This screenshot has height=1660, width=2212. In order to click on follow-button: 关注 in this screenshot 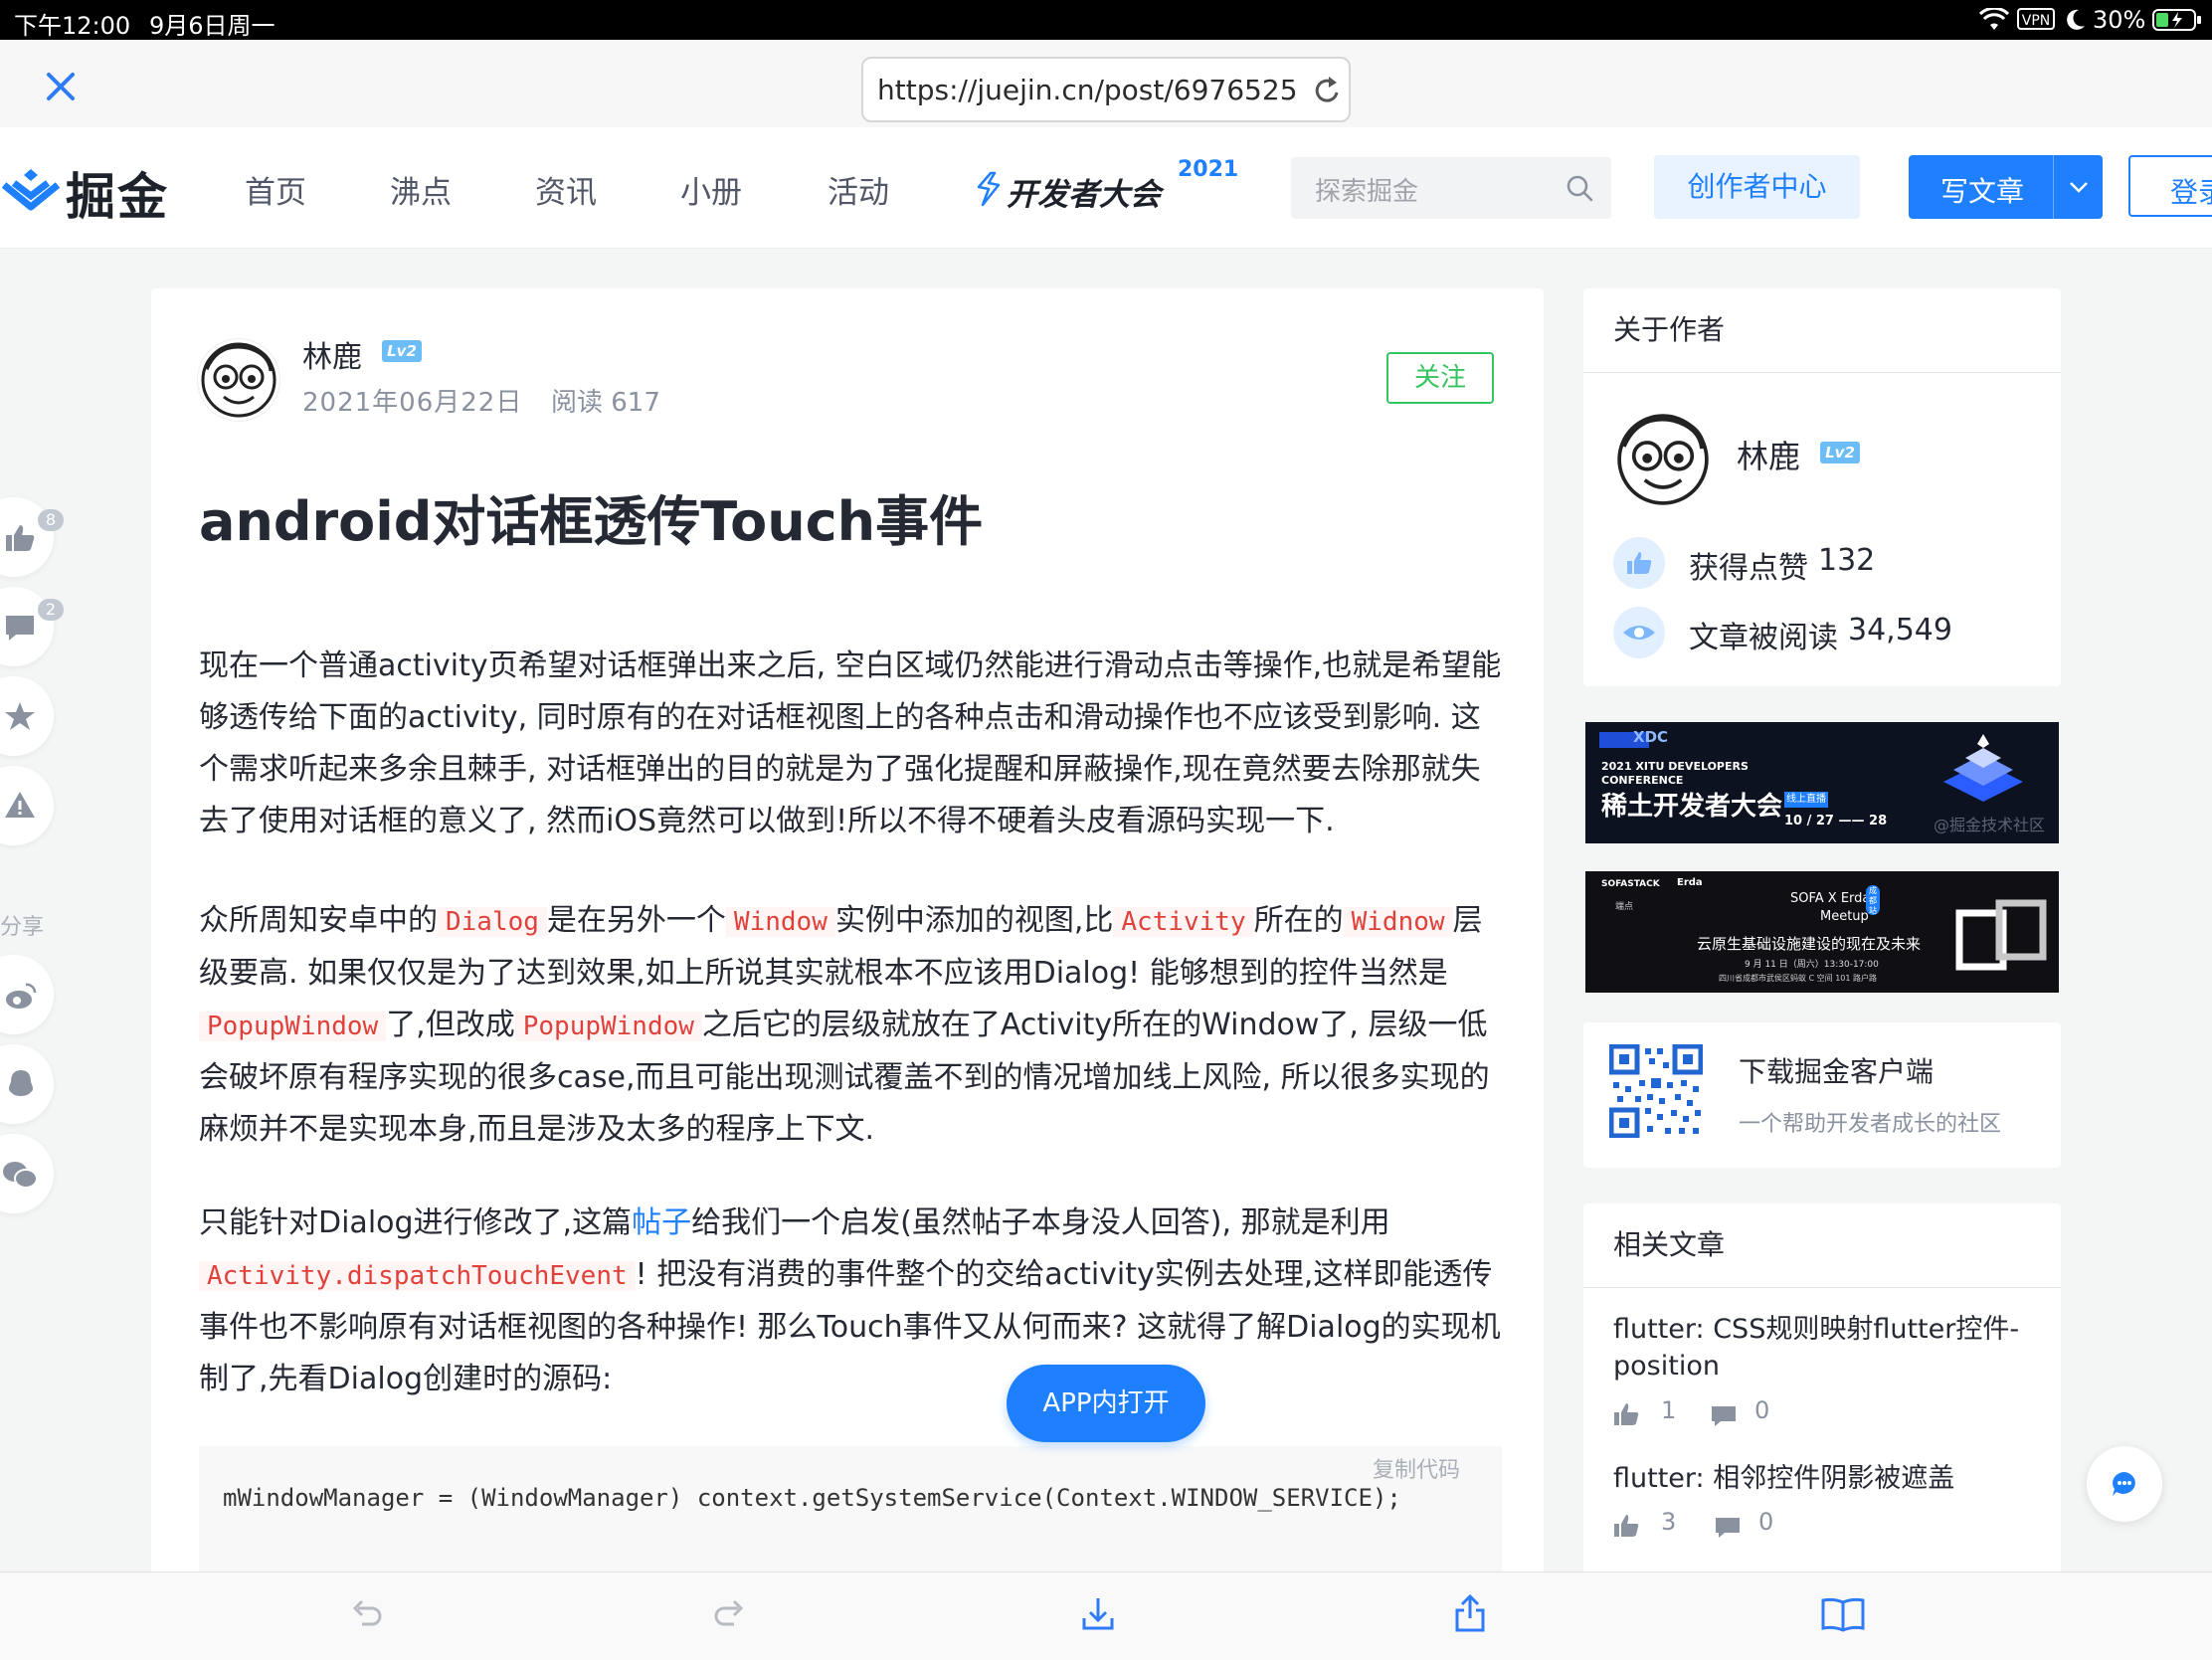, I will do `click(1440, 378)`.